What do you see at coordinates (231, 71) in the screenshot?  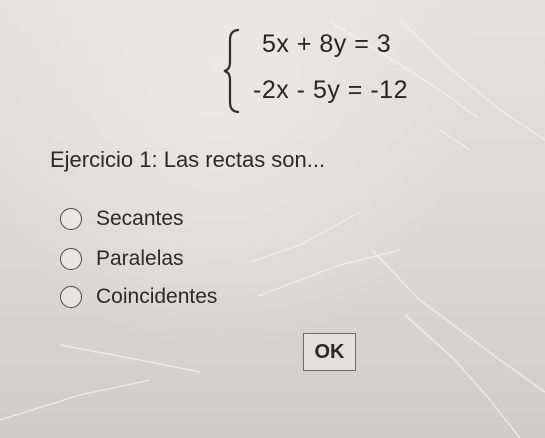 I see `left-brace-icon` at bounding box center [231, 71].